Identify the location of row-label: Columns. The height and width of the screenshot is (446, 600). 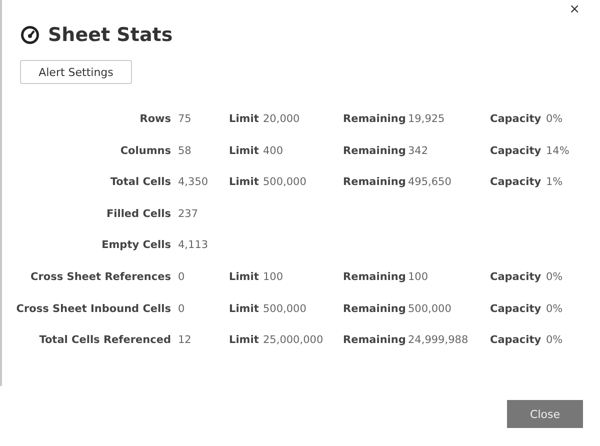
(145, 151).